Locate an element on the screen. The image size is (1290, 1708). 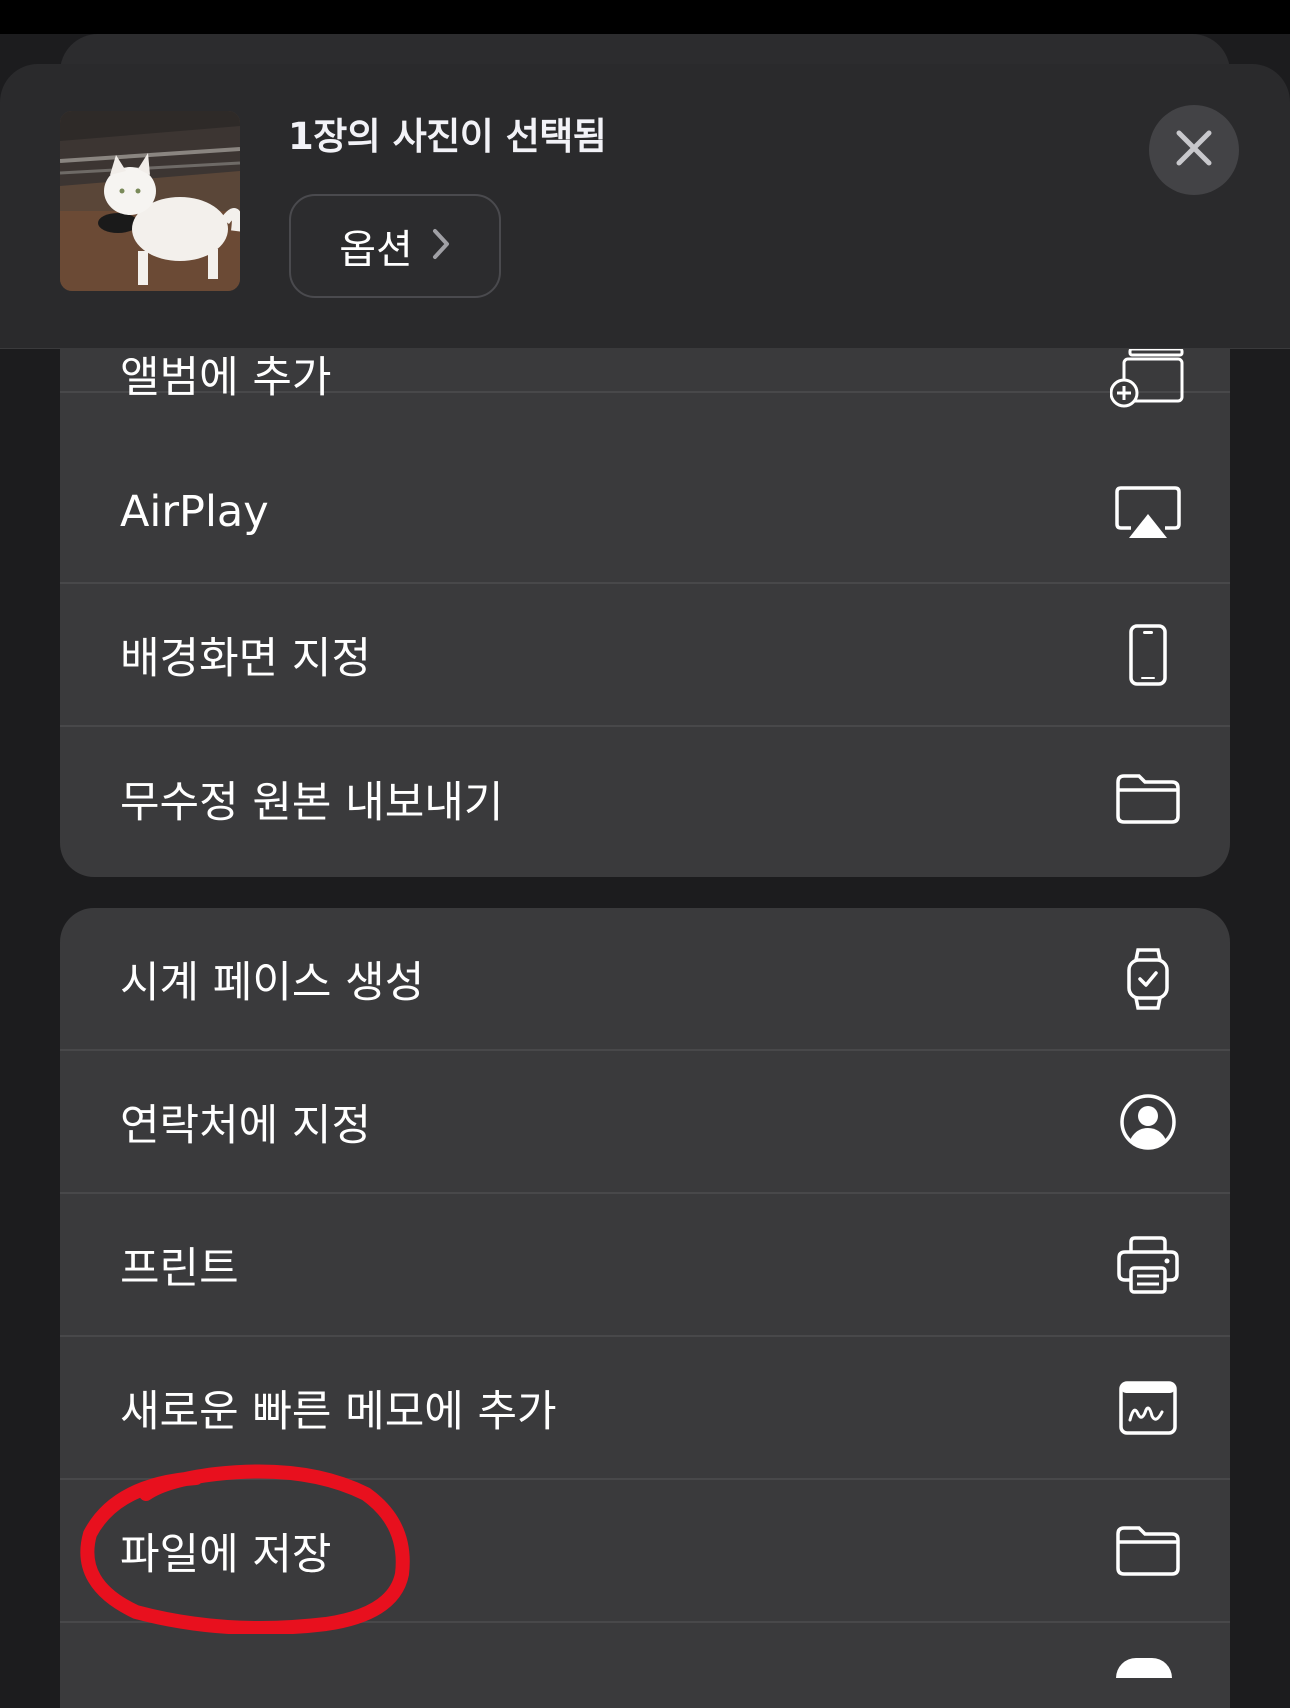
watch-icon is located at coordinates (1148, 979).